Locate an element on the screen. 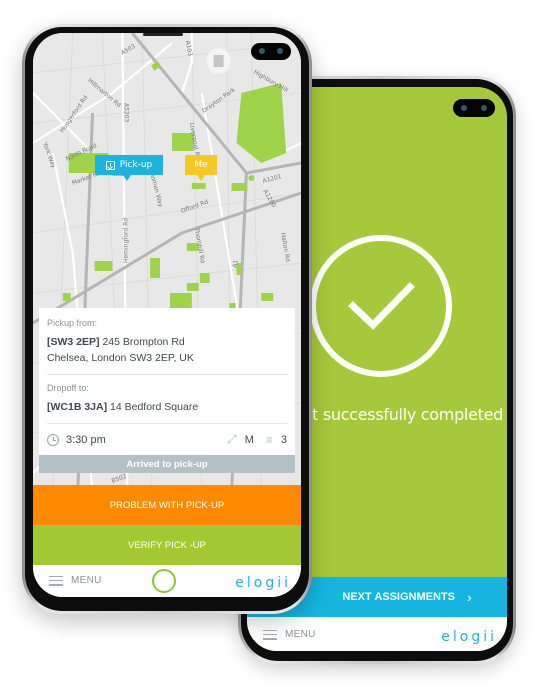  dropoff-address: [WC1B 3JA] 14 Bedford Square is located at coordinates (167, 407).